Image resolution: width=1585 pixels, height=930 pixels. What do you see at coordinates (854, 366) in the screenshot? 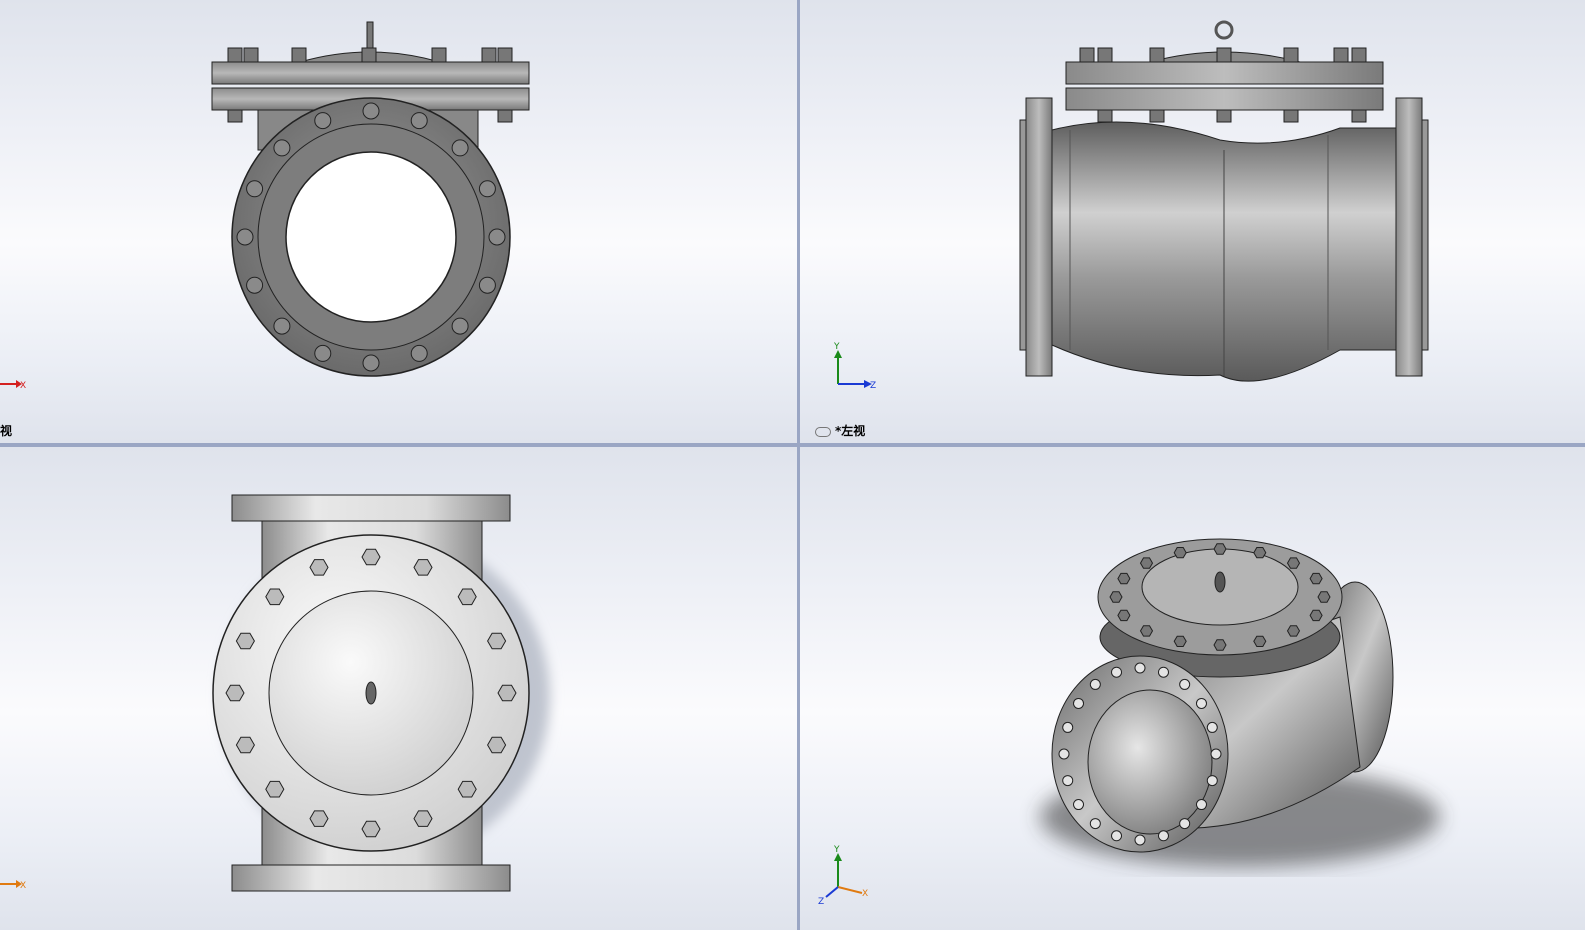
I see `axis-triad: Y Z` at bounding box center [854, 366].